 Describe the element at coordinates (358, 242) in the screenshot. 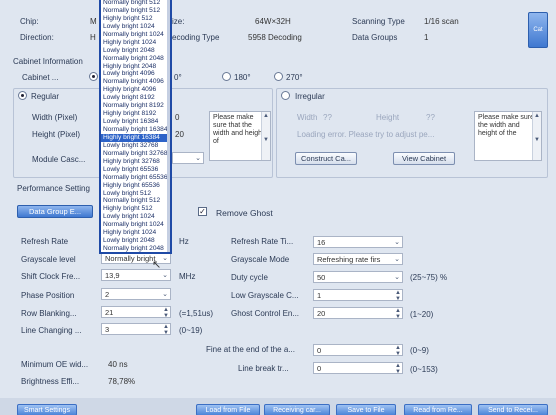

I see `refresh-rate-times-select: 16 ⌄` at that location.